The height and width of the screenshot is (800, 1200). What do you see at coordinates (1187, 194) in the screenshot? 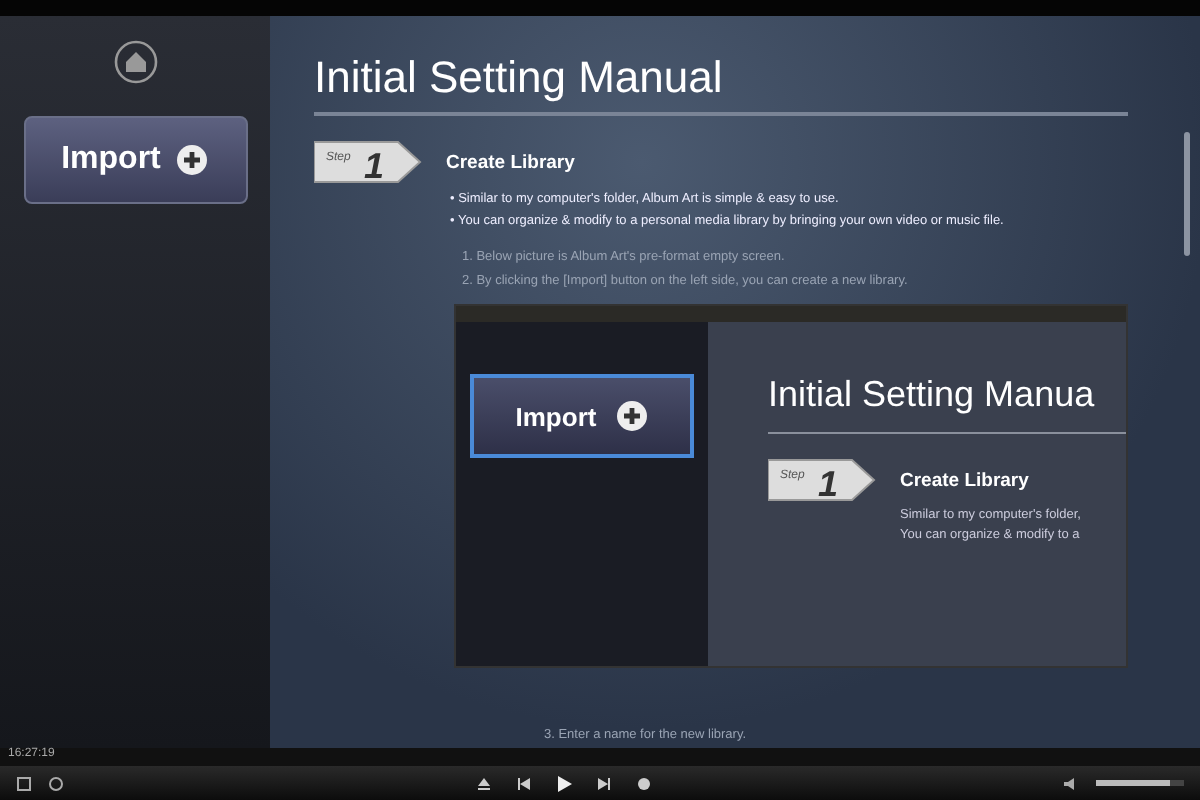
I see `scrollbar-thumb` at bounding box center [1187, 194].